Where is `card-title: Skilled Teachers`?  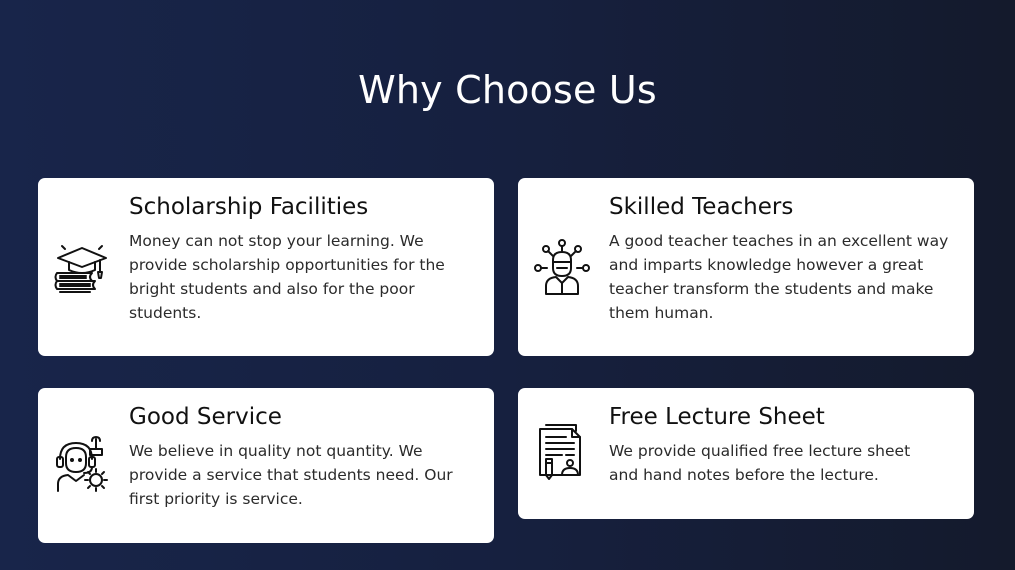 card-title: Skilled Teachers is located at coordinates (701, 207).